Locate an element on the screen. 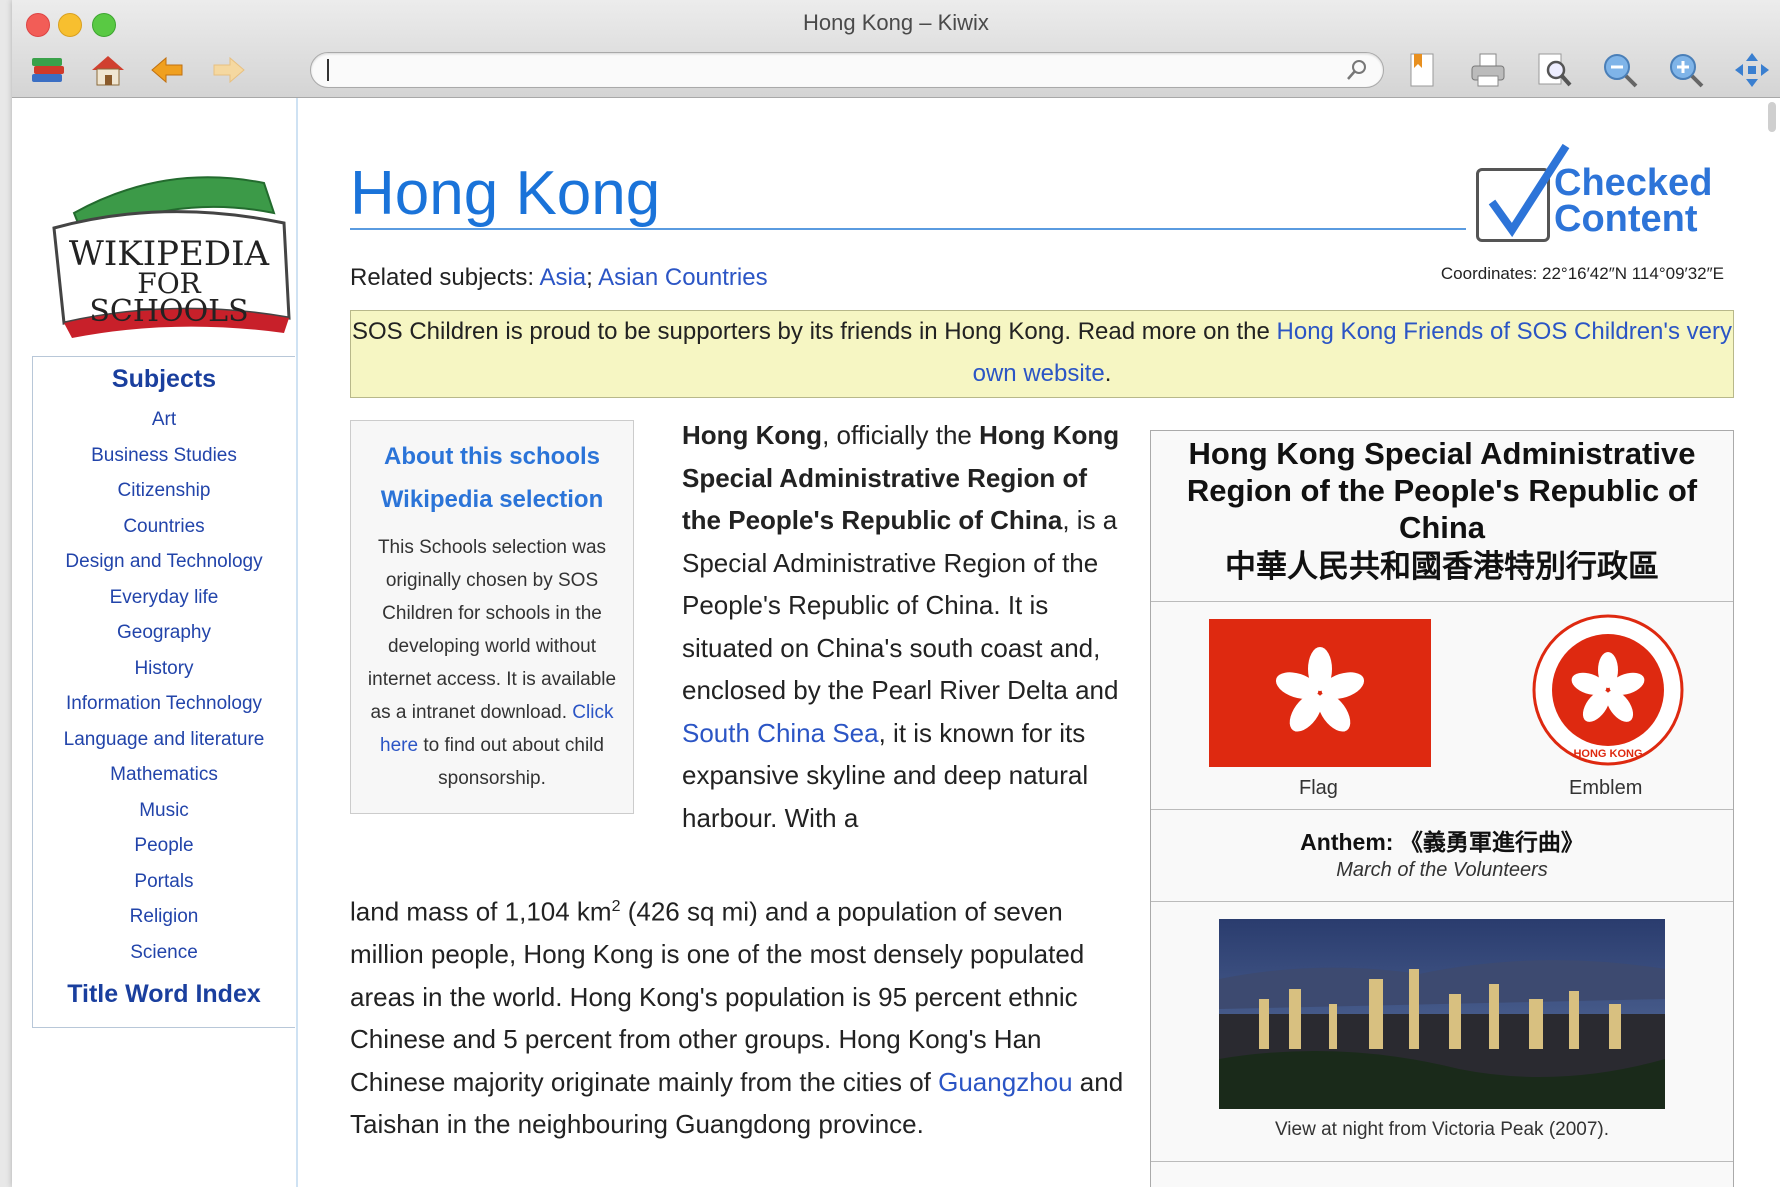 Image resolution: width=1780 pixels, height=1187 pixels. wikipedia-for-schools-logo: WIKIPEDIA FOR SCHOOLS is located at coordinates (170, 248).